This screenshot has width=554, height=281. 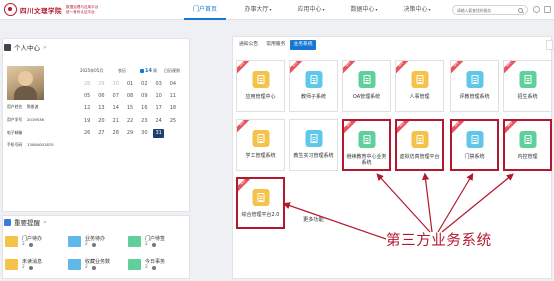 I want to click on system-tile: NEW 教师子系统, so click(x=313, y=86).